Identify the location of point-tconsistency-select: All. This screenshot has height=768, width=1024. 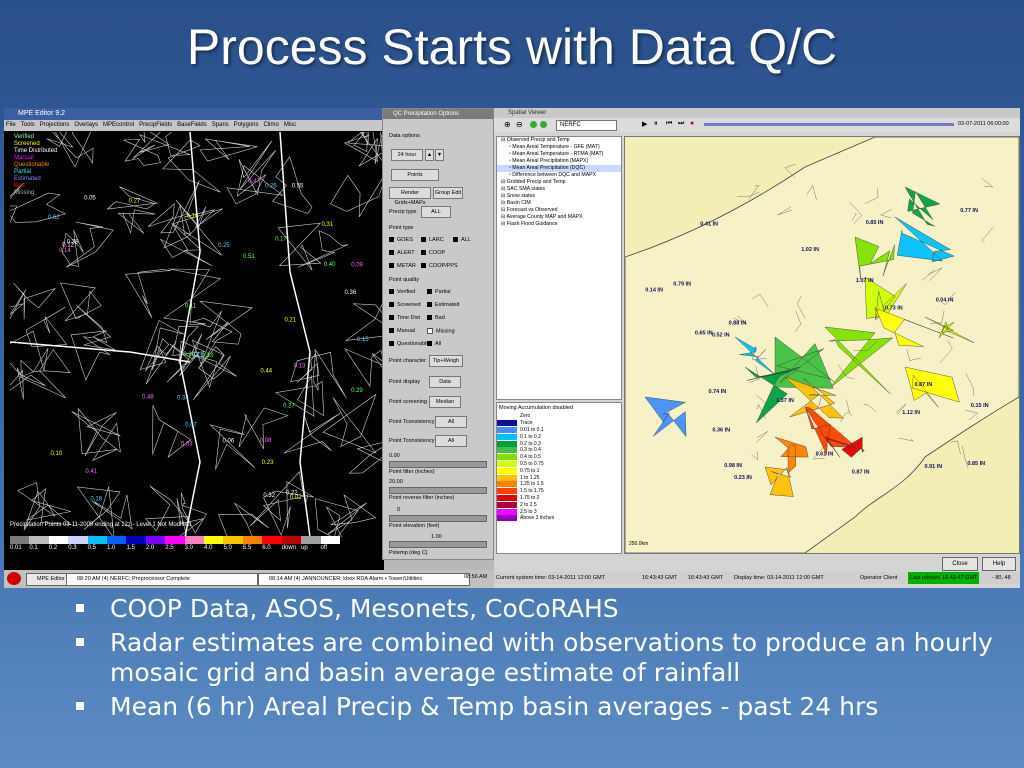
(451, 422).